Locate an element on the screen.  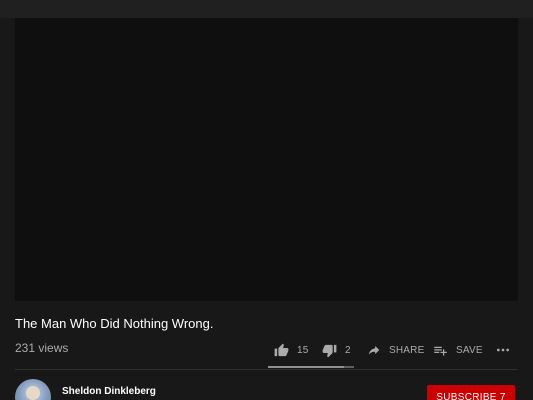
more-horizontal-icon is located at coordinates (503, 350).